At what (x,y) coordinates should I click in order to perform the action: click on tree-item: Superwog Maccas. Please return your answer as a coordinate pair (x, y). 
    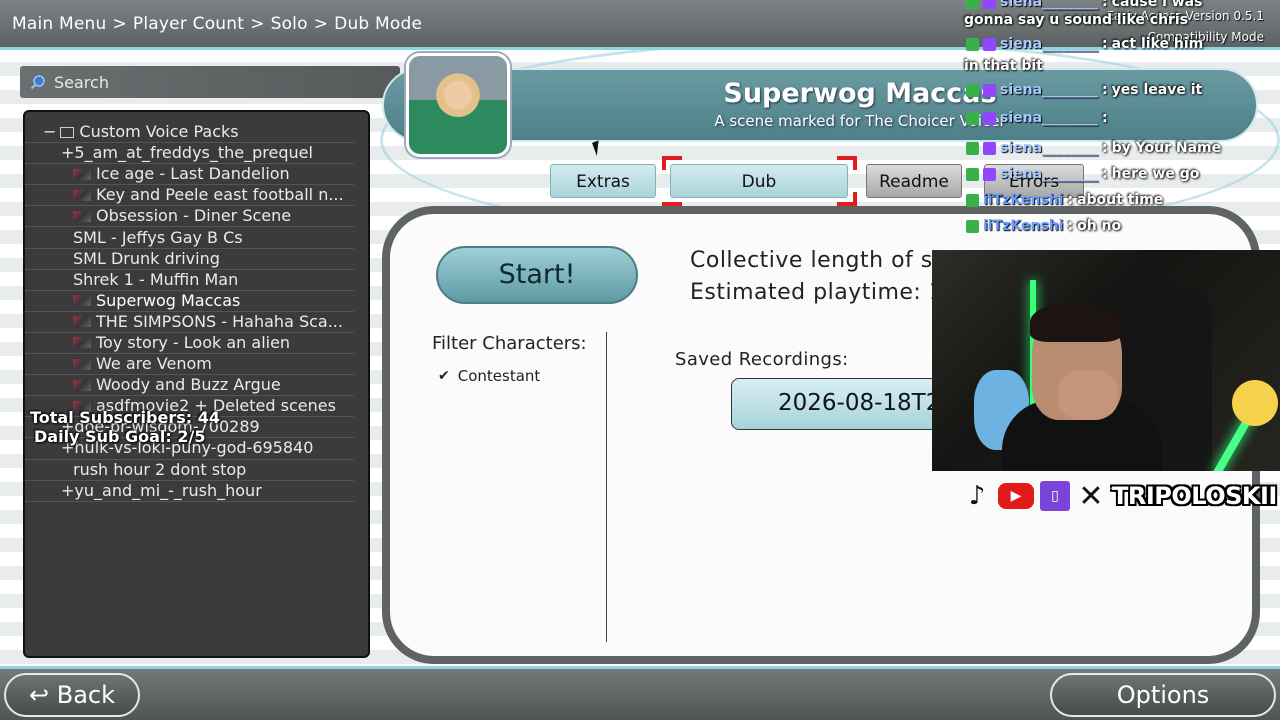
    Looking at the image, I should click on (189, 301).